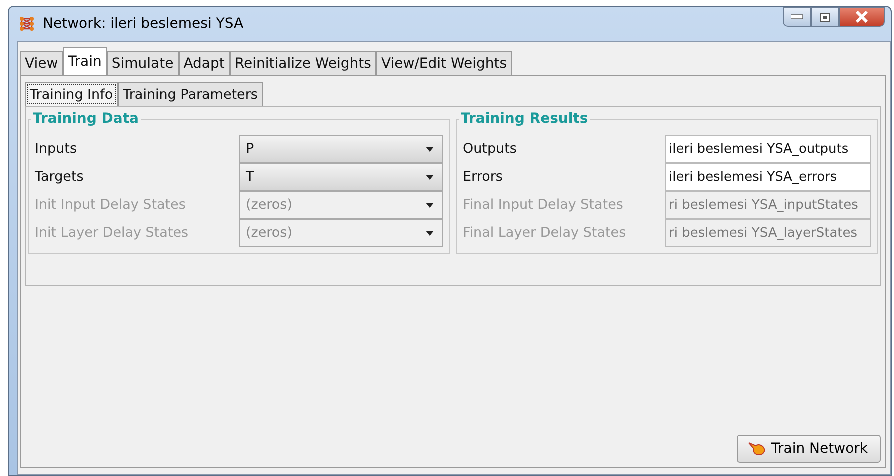 The image size is (894, 476). I want to click on maximize-button, so click(825, 17).